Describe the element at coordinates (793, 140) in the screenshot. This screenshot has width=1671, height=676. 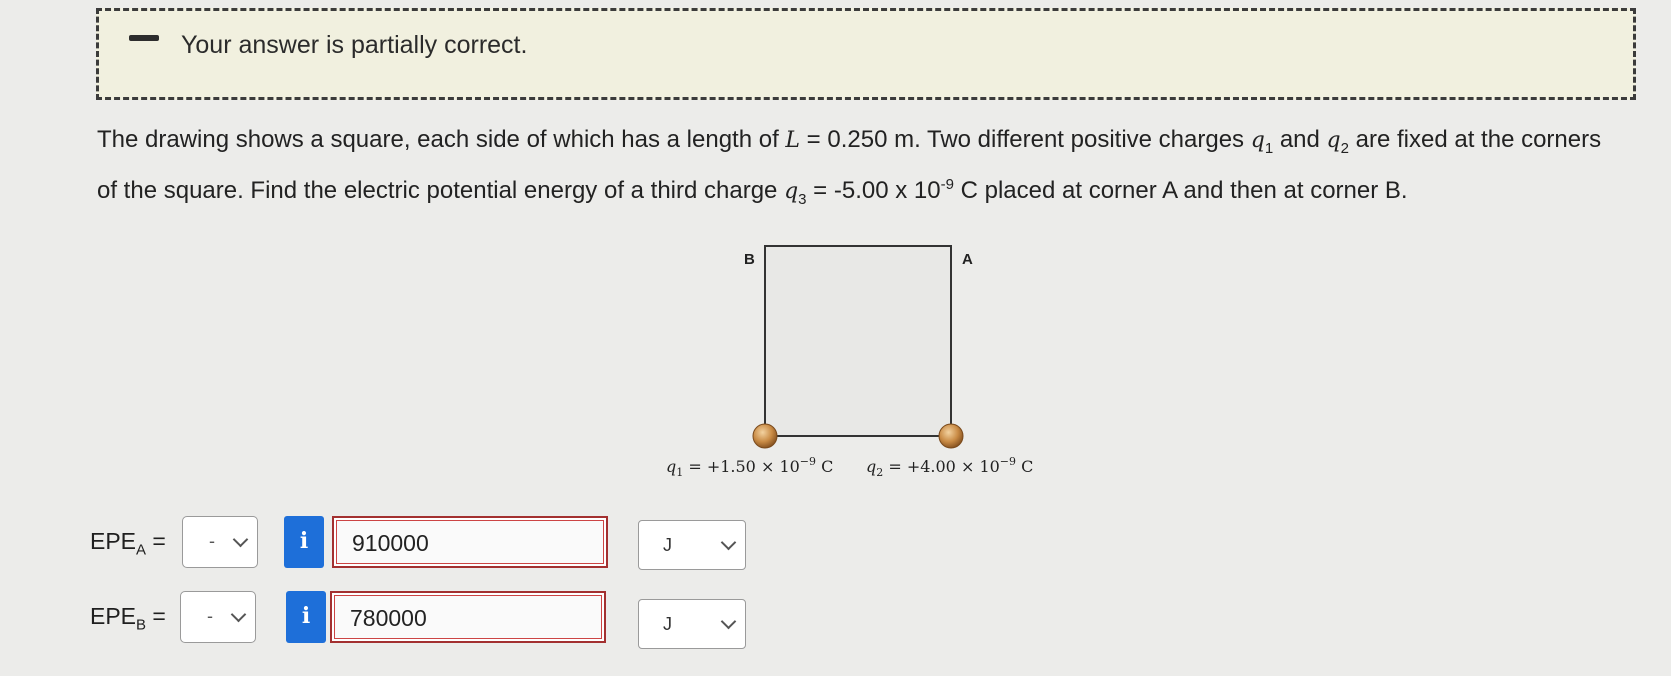
I see `length-symbol: L` at that location.